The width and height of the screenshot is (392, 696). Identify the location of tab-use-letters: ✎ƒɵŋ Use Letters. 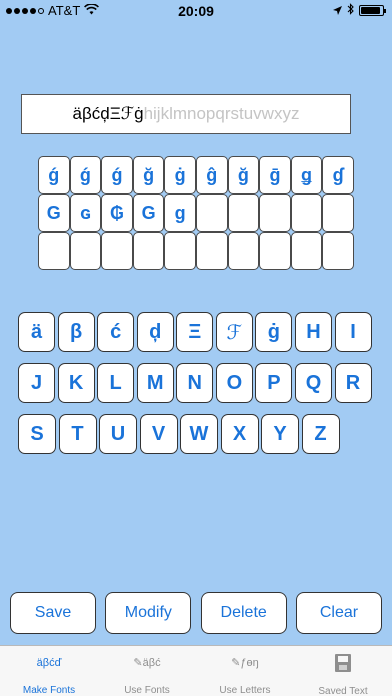
(245, 671).